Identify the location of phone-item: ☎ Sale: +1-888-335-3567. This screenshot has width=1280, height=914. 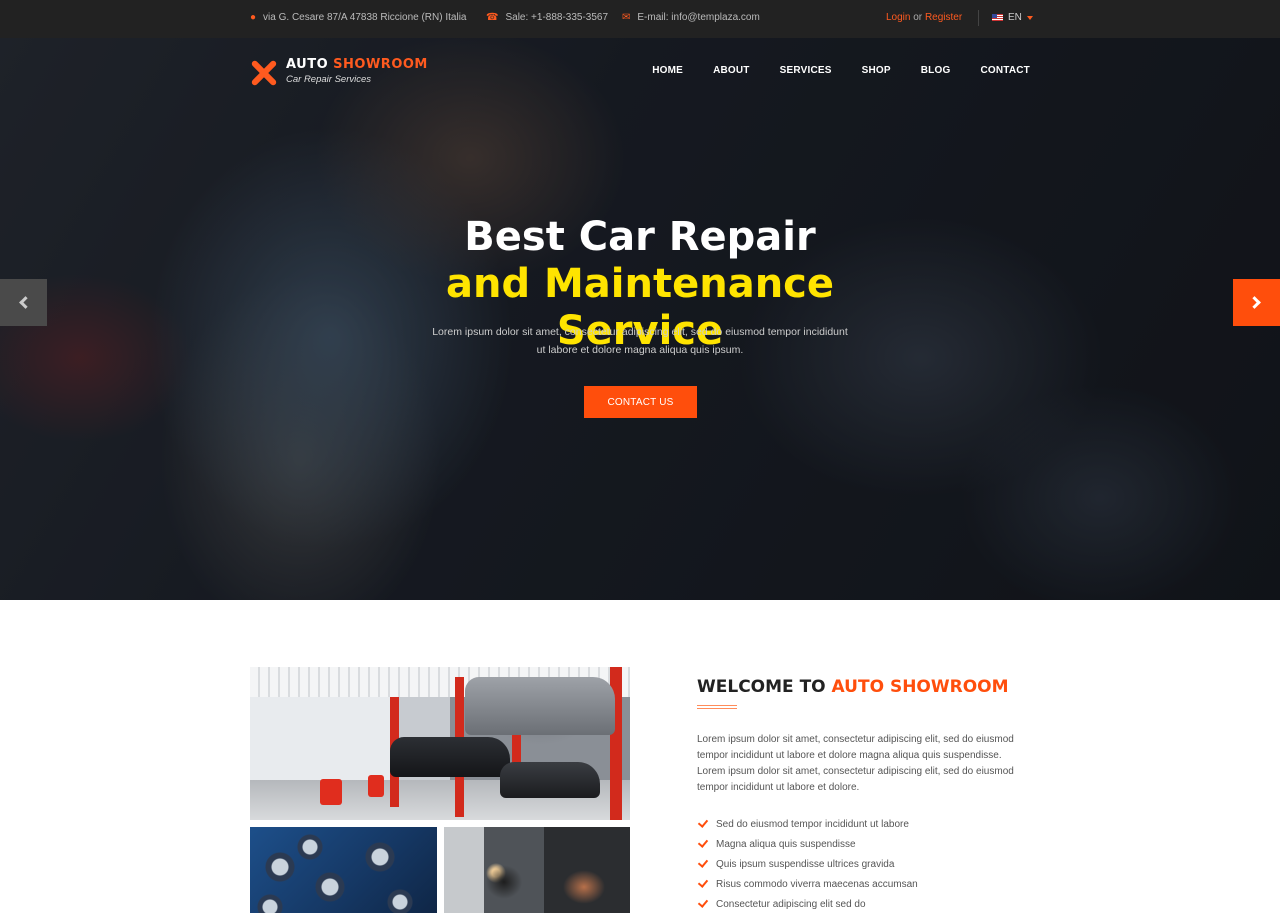
(547, 17).